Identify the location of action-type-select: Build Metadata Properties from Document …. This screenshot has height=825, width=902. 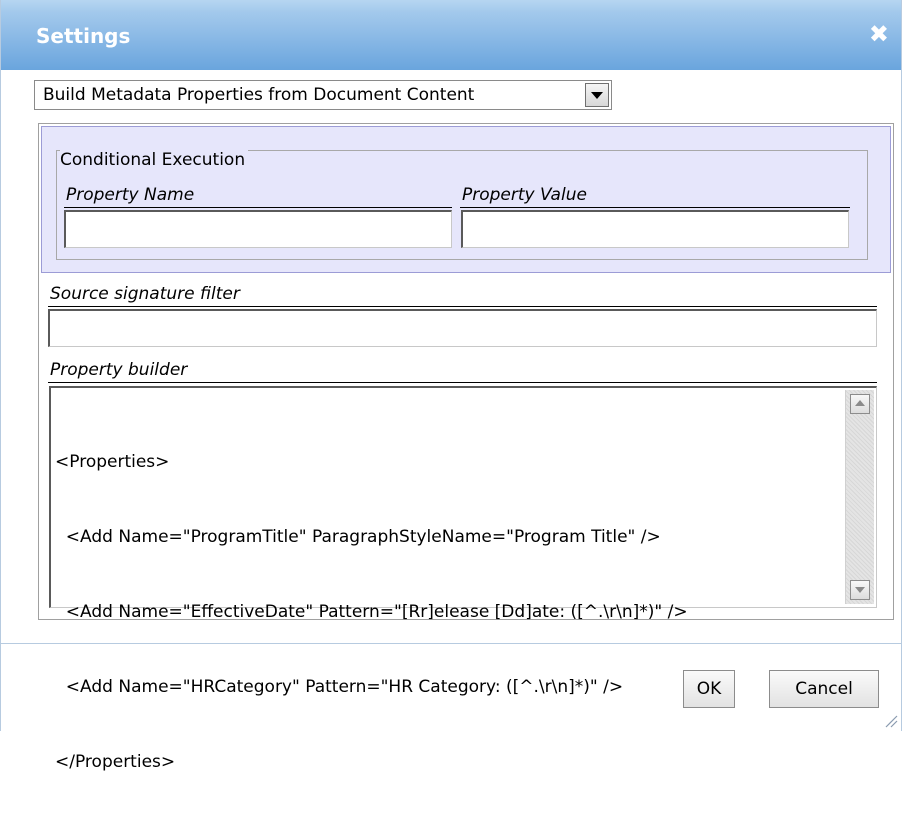
(323, 95).